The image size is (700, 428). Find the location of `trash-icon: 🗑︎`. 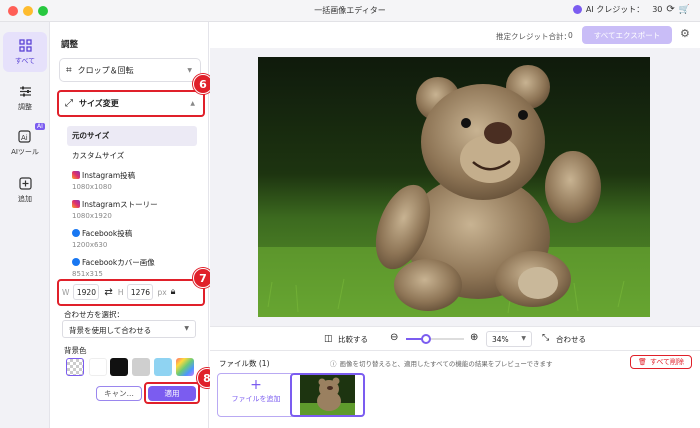

trash-icon: 🗑︎ is located at coordinates (642, 362).